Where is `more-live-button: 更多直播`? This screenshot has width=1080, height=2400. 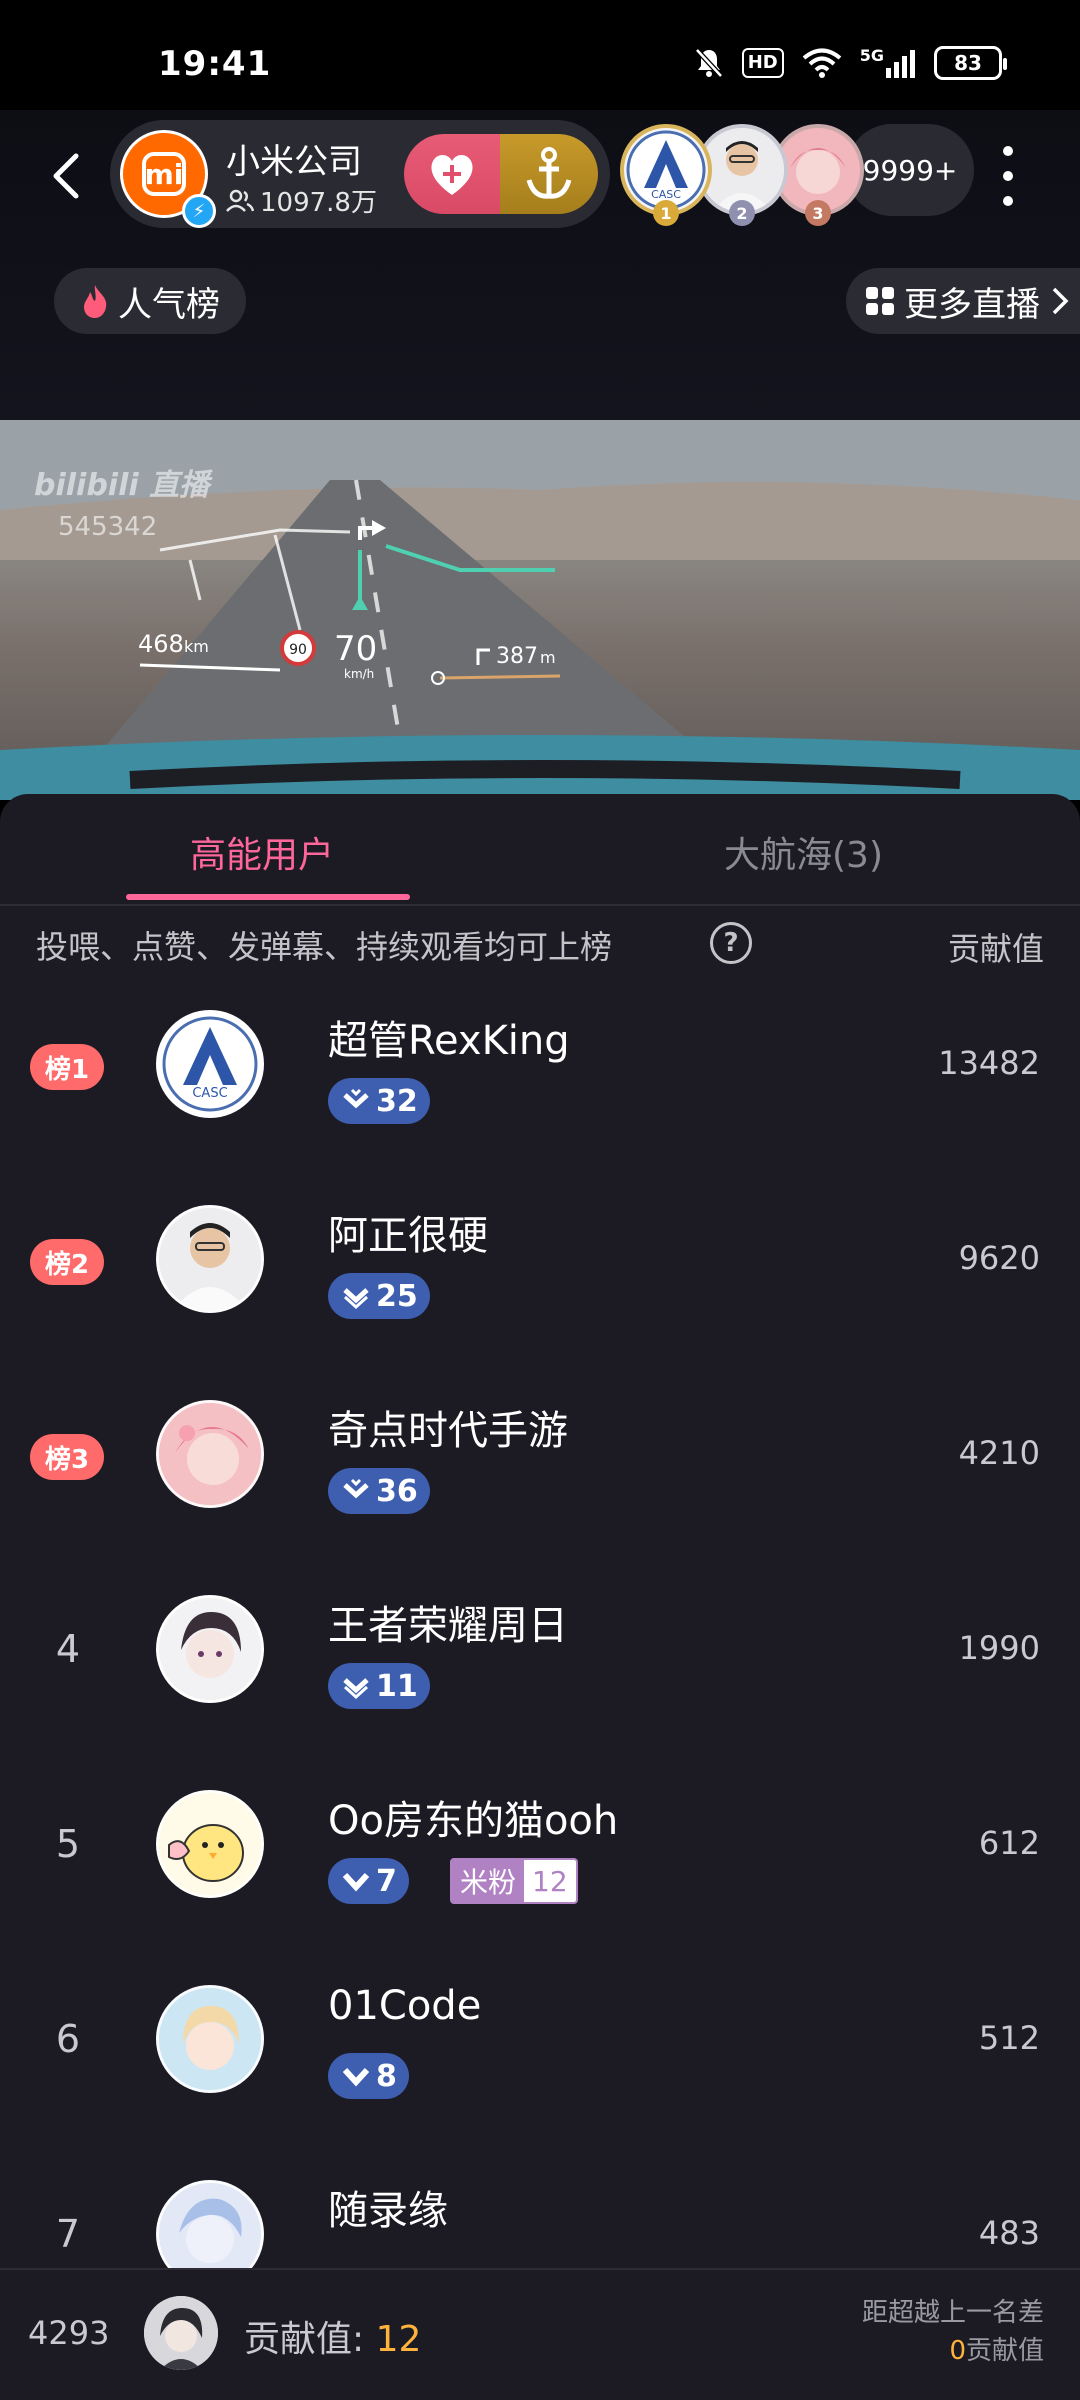
more-live-button: 更多直播 is located at coordinates (963, 301).